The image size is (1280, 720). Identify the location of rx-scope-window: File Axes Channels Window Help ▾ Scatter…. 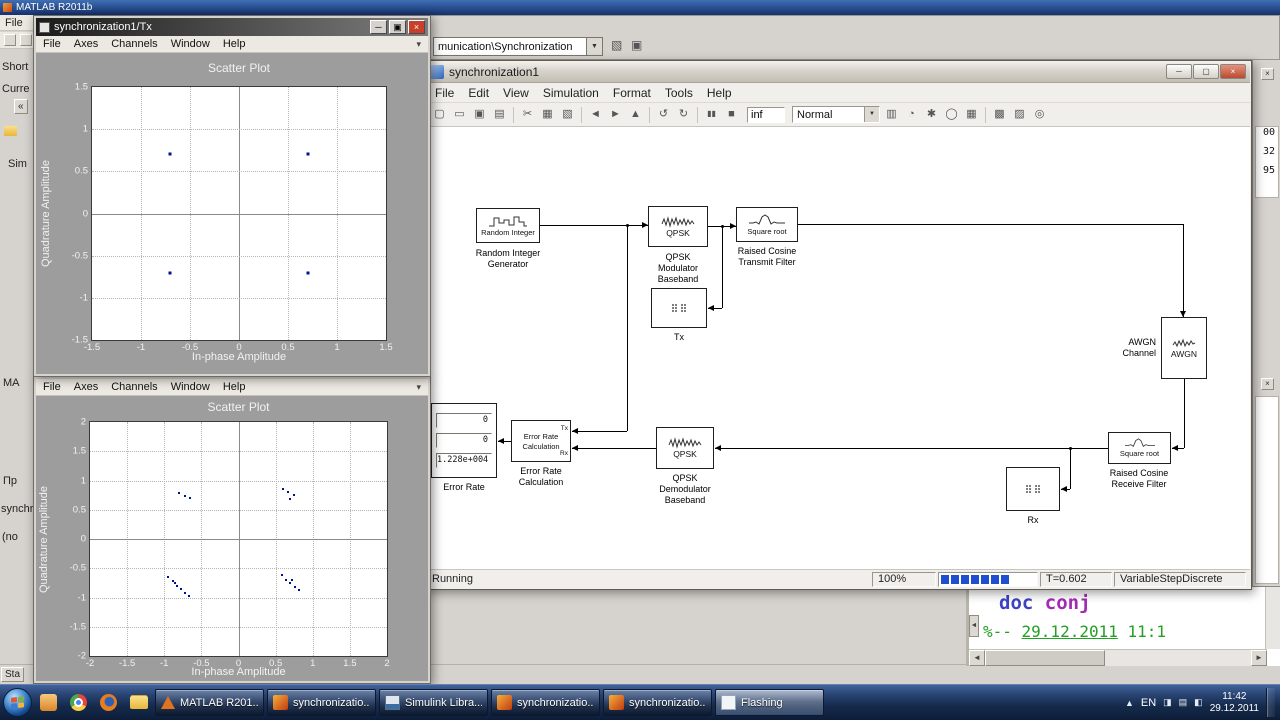
(232, 530).